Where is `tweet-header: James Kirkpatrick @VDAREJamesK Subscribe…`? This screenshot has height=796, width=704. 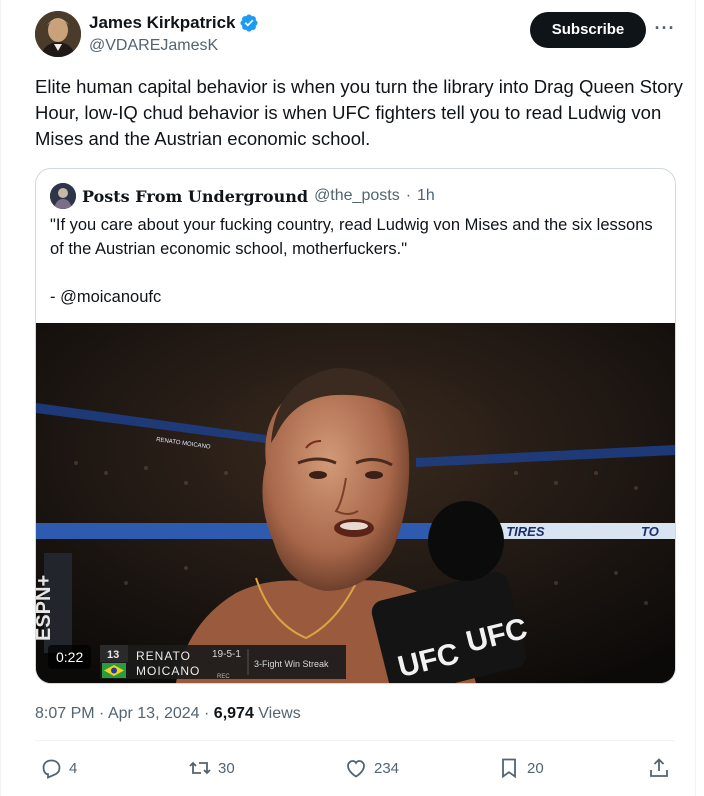
tweet-header: James Kirkpatrick @VDAREJamesK Subscribe… is located at coordinates (355, 35).